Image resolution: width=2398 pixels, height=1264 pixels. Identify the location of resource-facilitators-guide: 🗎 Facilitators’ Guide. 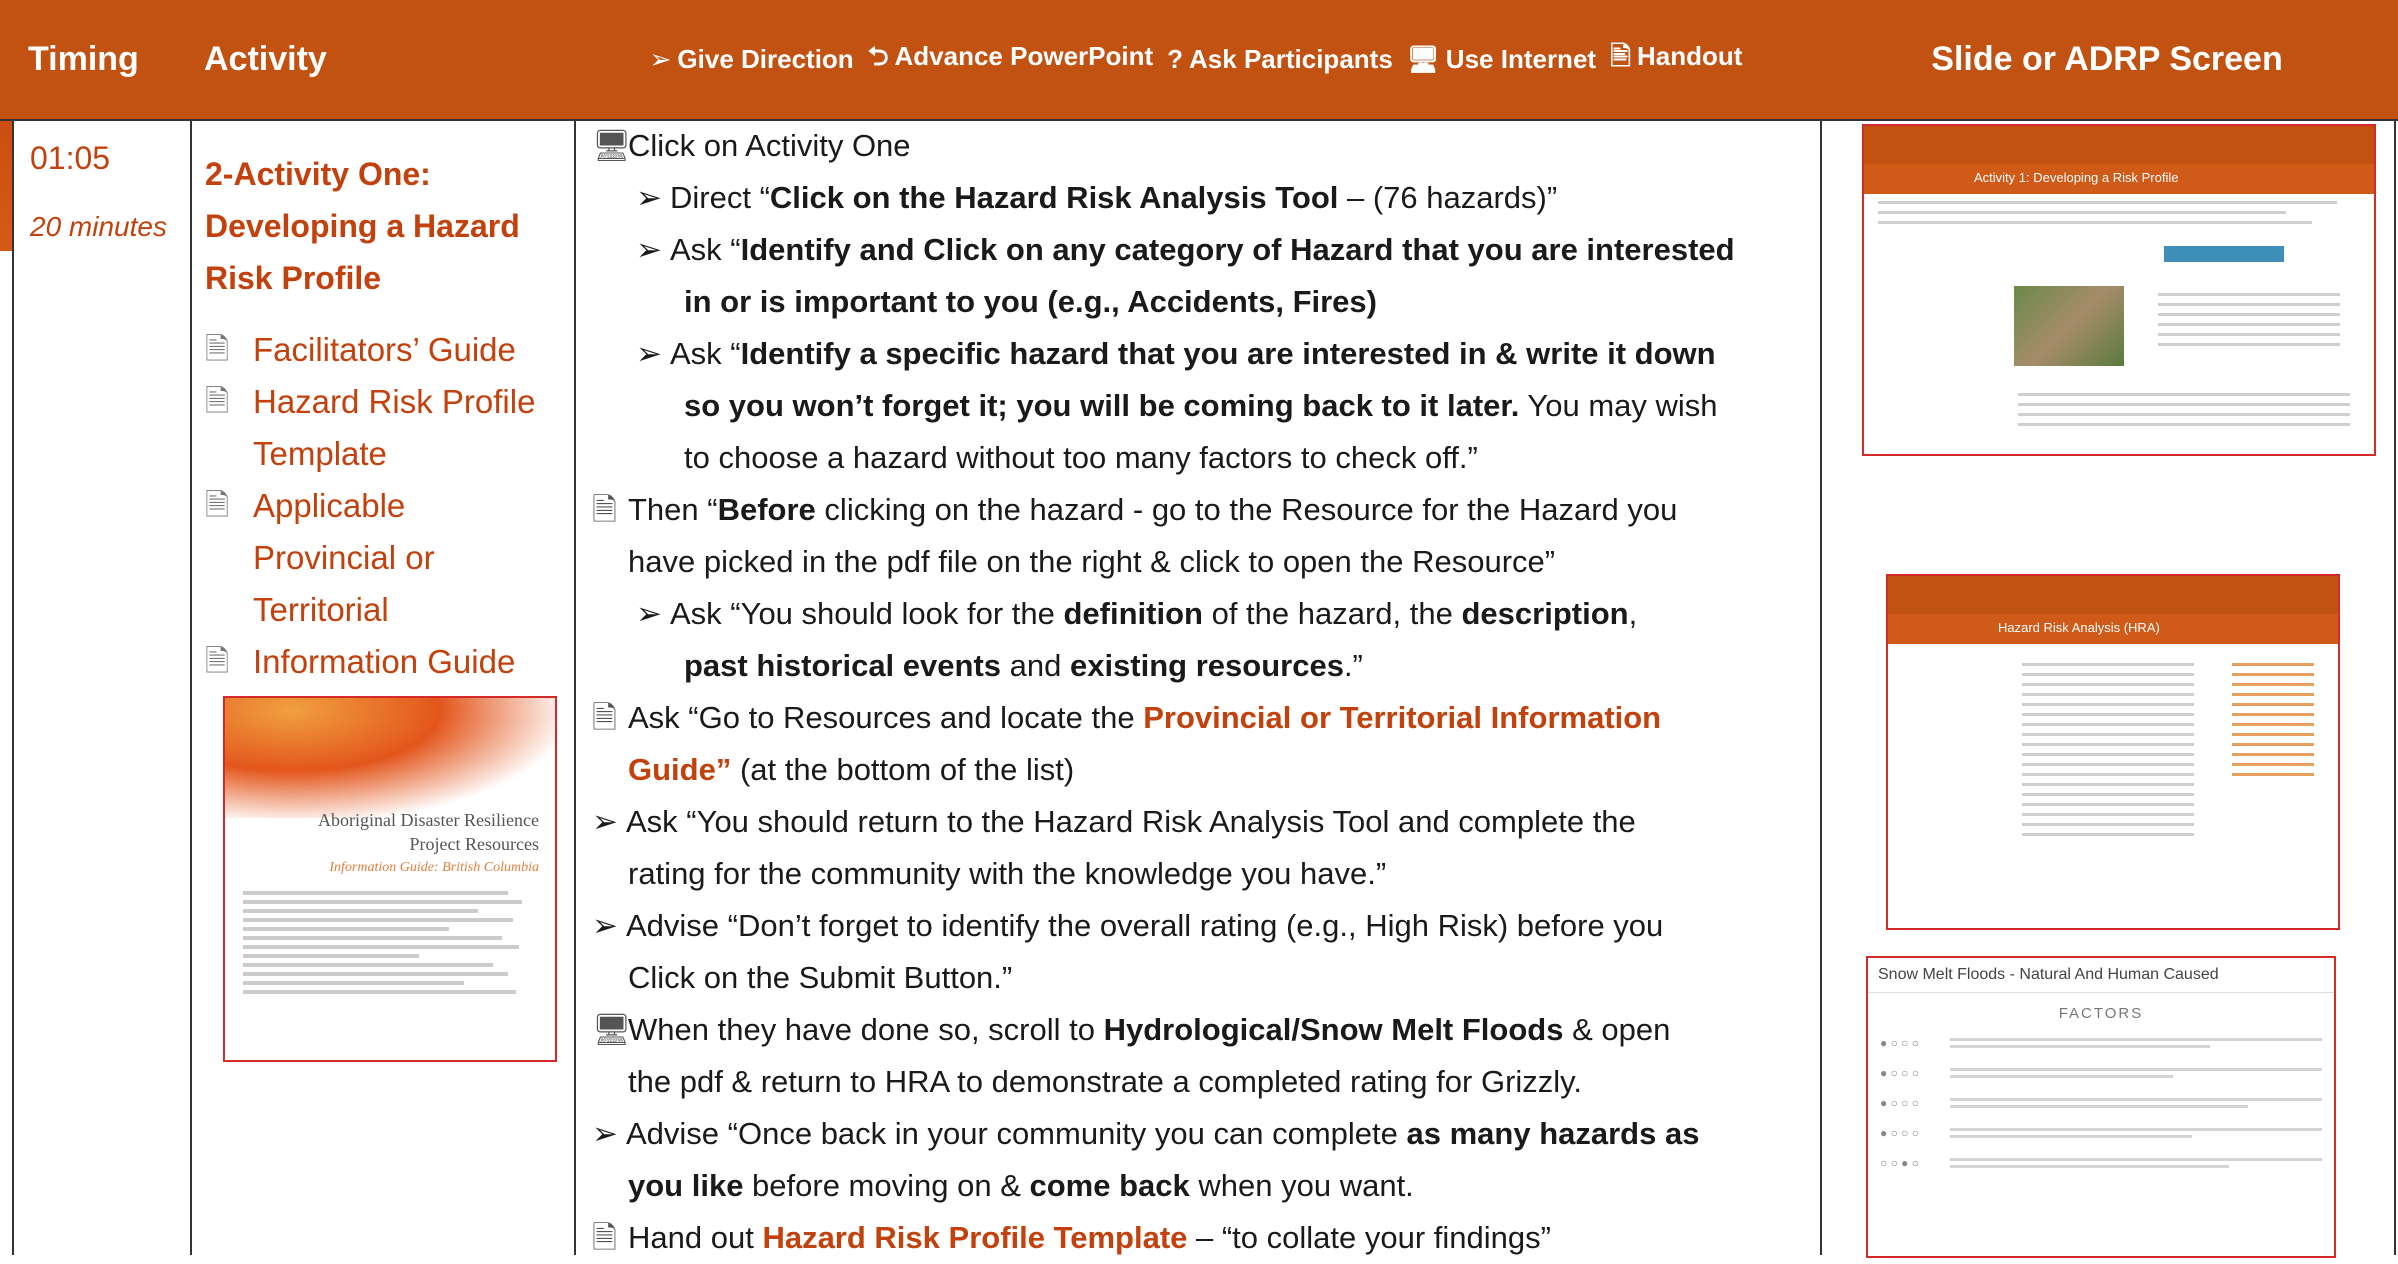
(380, 350).